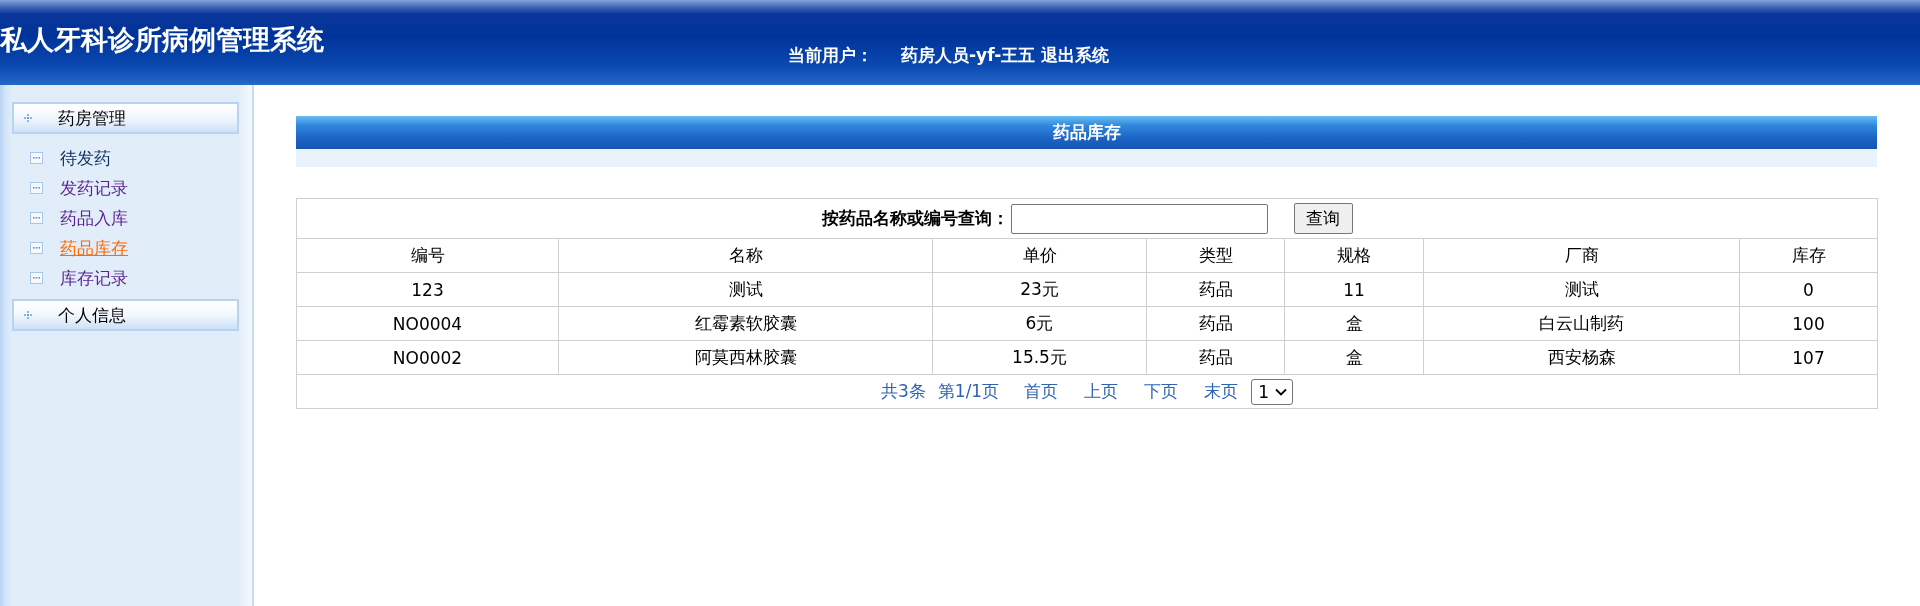  What do you see at coordinates (1354, 289) in the screenshot?
I see `table-cell: 11` at bounding box center [1354, 289].